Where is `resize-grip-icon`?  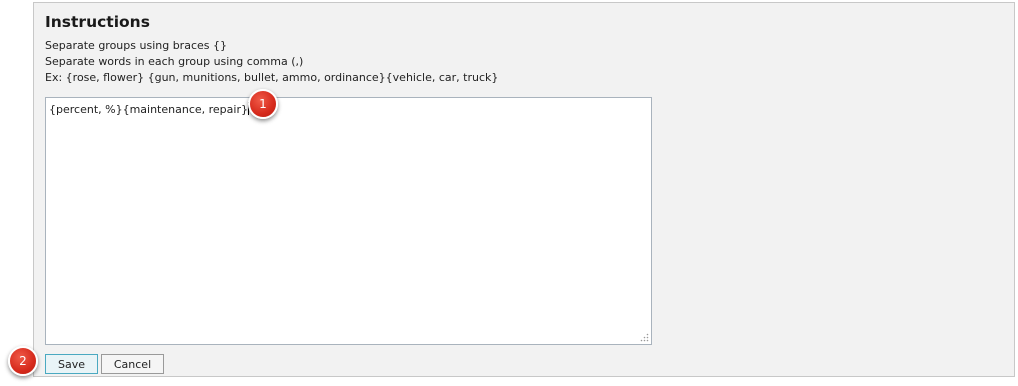
resize-grip-icon is located at coordinates (644, 337).